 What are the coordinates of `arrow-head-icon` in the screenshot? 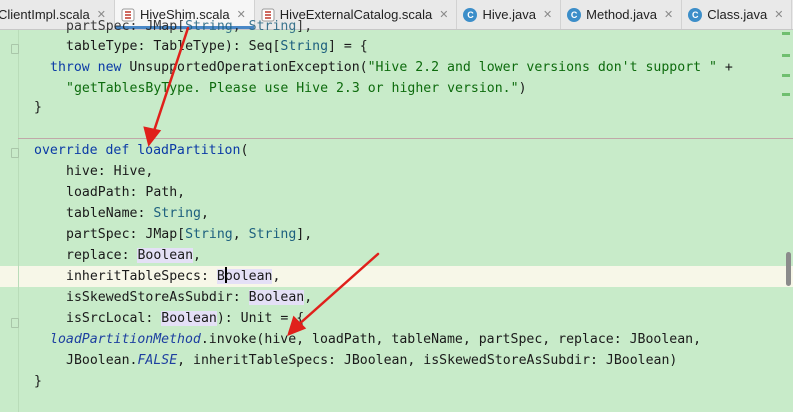 It's located at (152, 136).